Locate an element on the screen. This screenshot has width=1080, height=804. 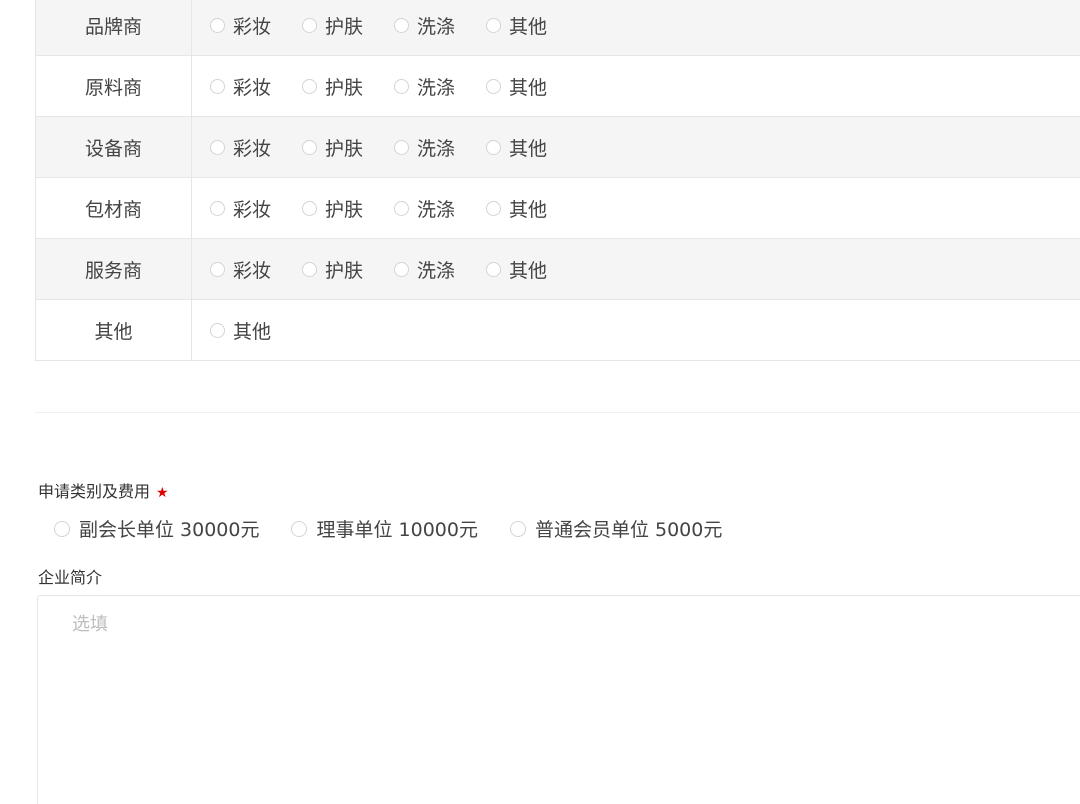
category-row-equipment: 设备商 彩妆 护肤 洗涤 其他 is located at coordinates (558, 147).